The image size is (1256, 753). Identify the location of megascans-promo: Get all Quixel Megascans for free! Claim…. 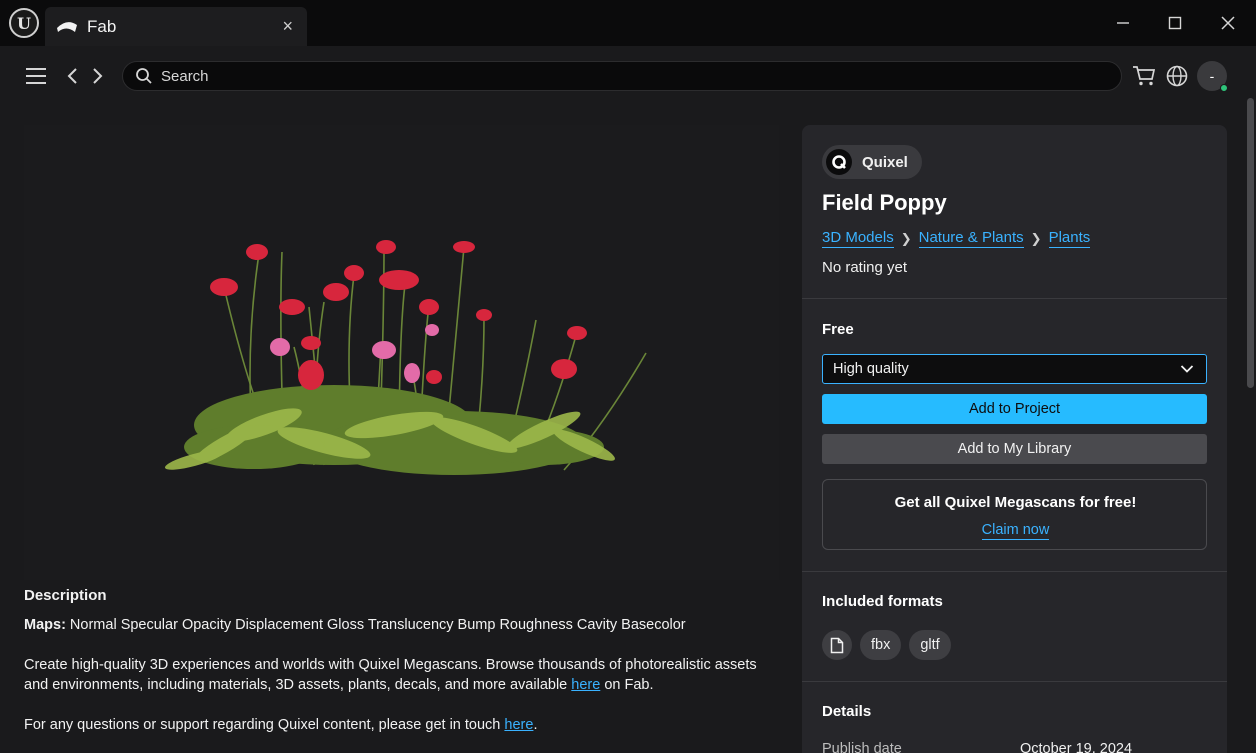
(1014, 514).